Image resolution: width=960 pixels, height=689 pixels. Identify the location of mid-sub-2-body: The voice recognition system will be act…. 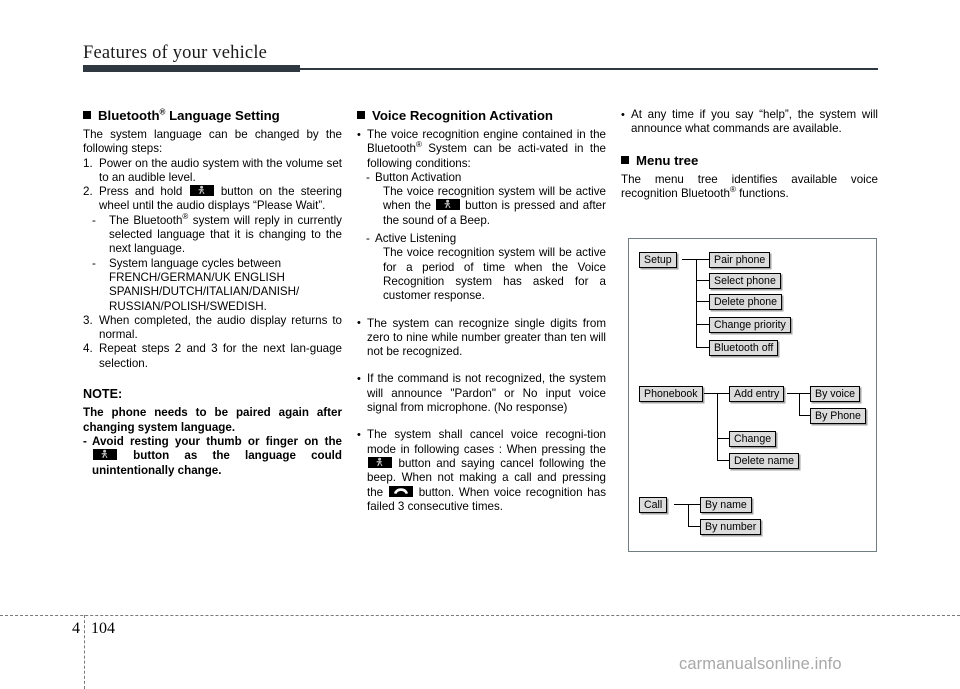
(494, 274).